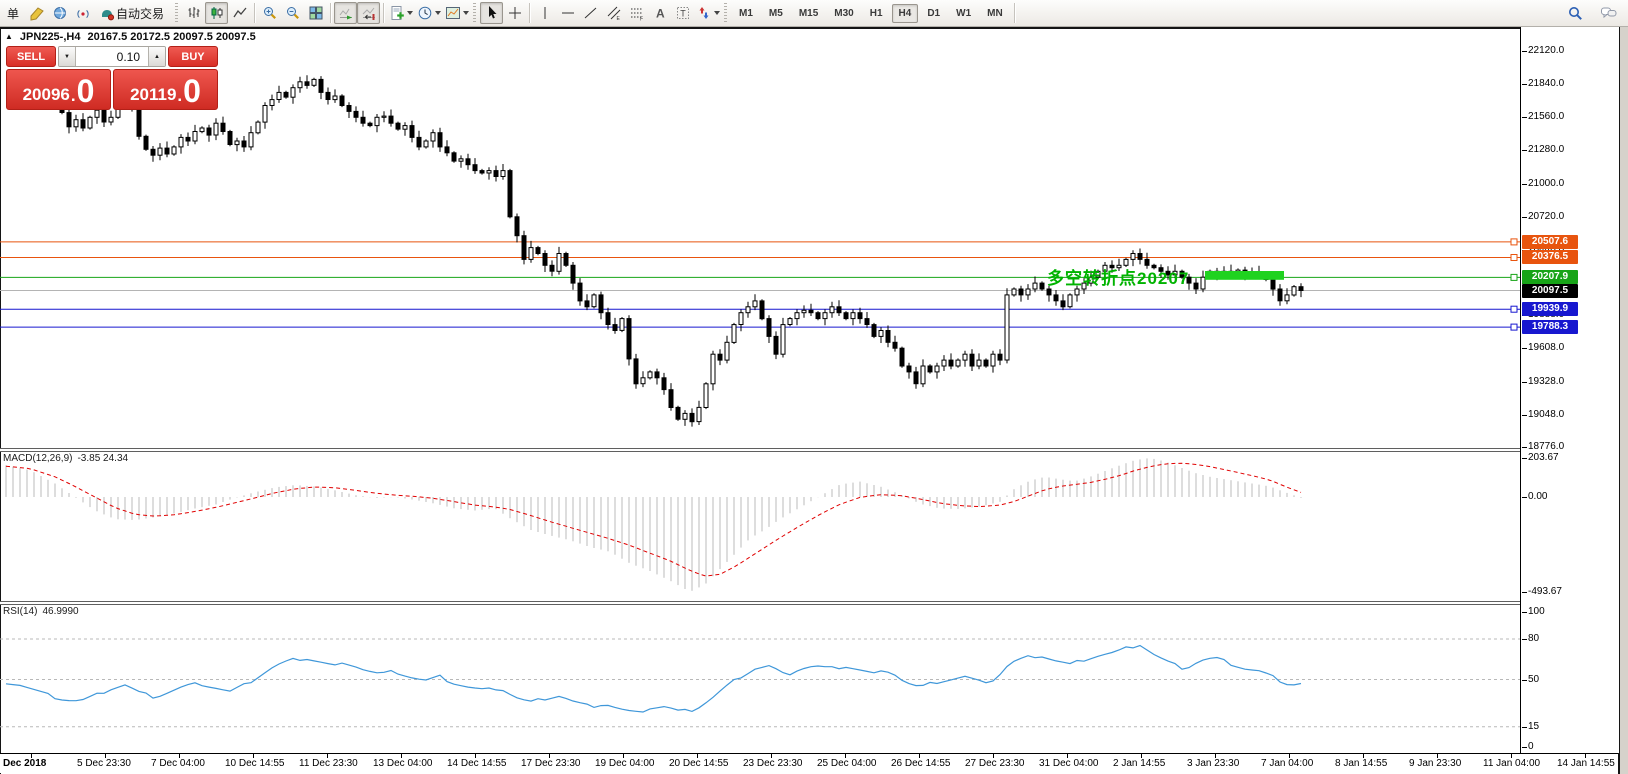 This screenshot has height=774, width=1628. I want to click on chart-line-button, so click(239, 13).